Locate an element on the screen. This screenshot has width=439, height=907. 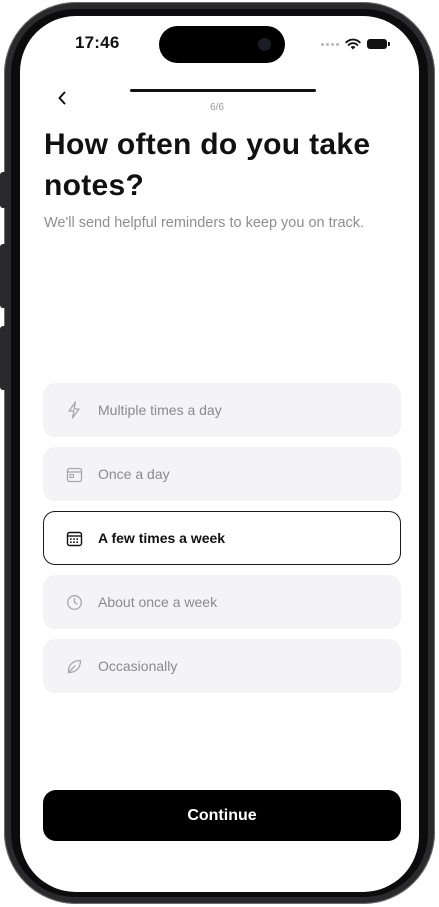
chevron-left-icon is located at coordinates (62, 98).